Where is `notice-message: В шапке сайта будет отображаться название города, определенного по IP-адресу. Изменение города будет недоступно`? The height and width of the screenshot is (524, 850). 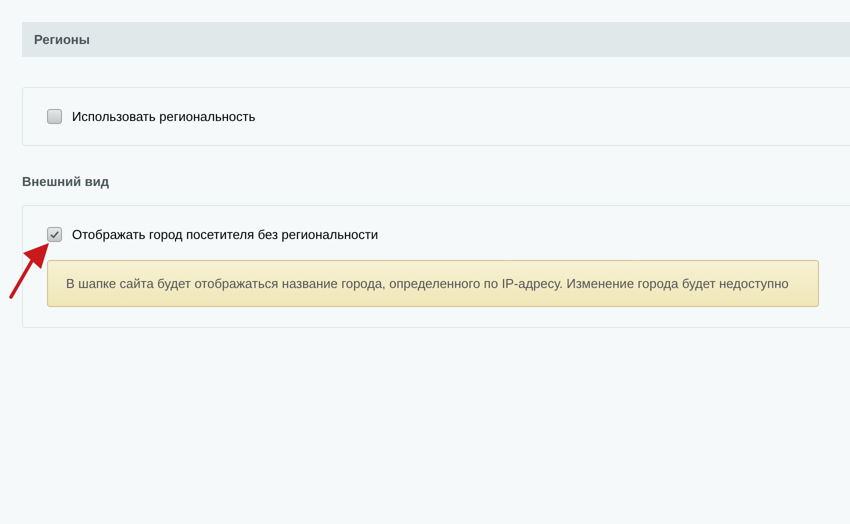 notice-message: В шапке сайта будет отображаться название города, определенного по IP-адресу. Изменение города будет недоступно is located at coordinates (433, 283).